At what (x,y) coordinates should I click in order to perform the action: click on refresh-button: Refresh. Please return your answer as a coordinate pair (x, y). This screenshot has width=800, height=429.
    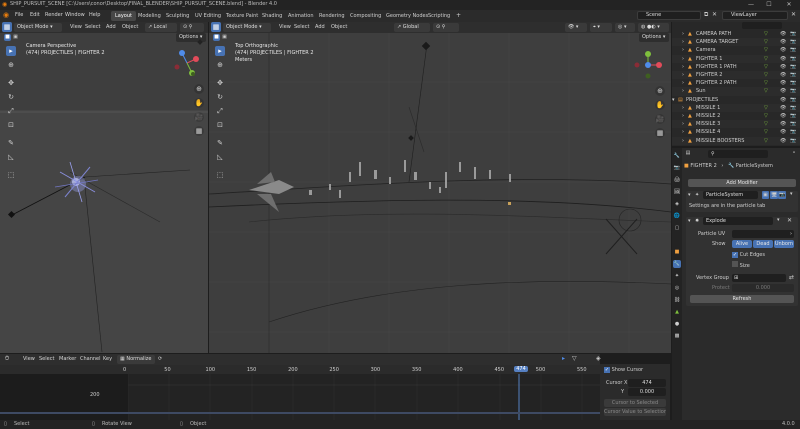
    Looking at the image, I should click on (742, 299).